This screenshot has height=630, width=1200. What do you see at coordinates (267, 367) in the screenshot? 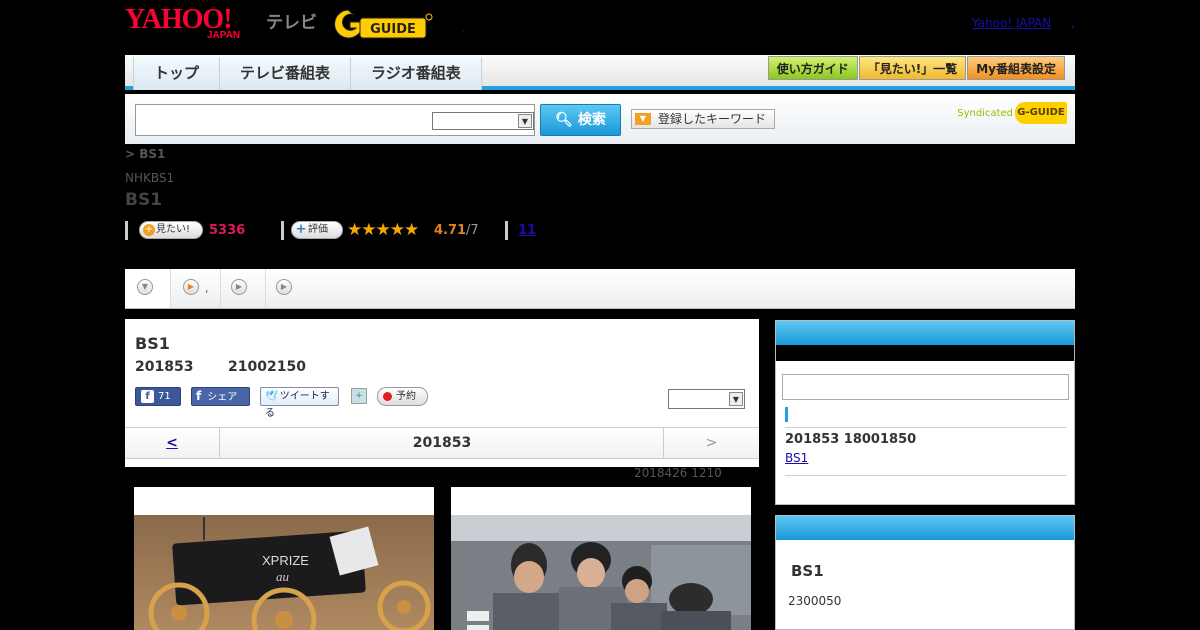
I see `program-time: 21002150` at bounding box center [267, 367].